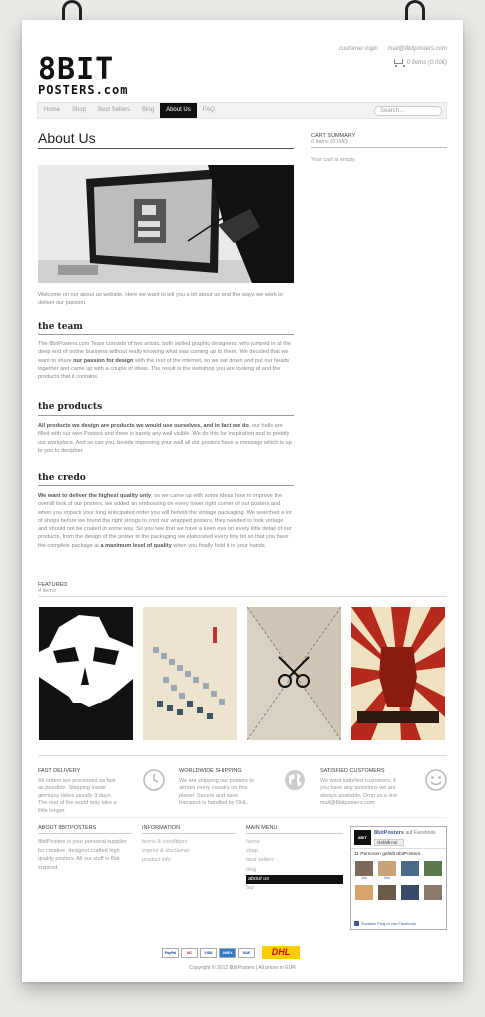  I want to click on footer-link-terms: terms & conditions, so click(189, 842).